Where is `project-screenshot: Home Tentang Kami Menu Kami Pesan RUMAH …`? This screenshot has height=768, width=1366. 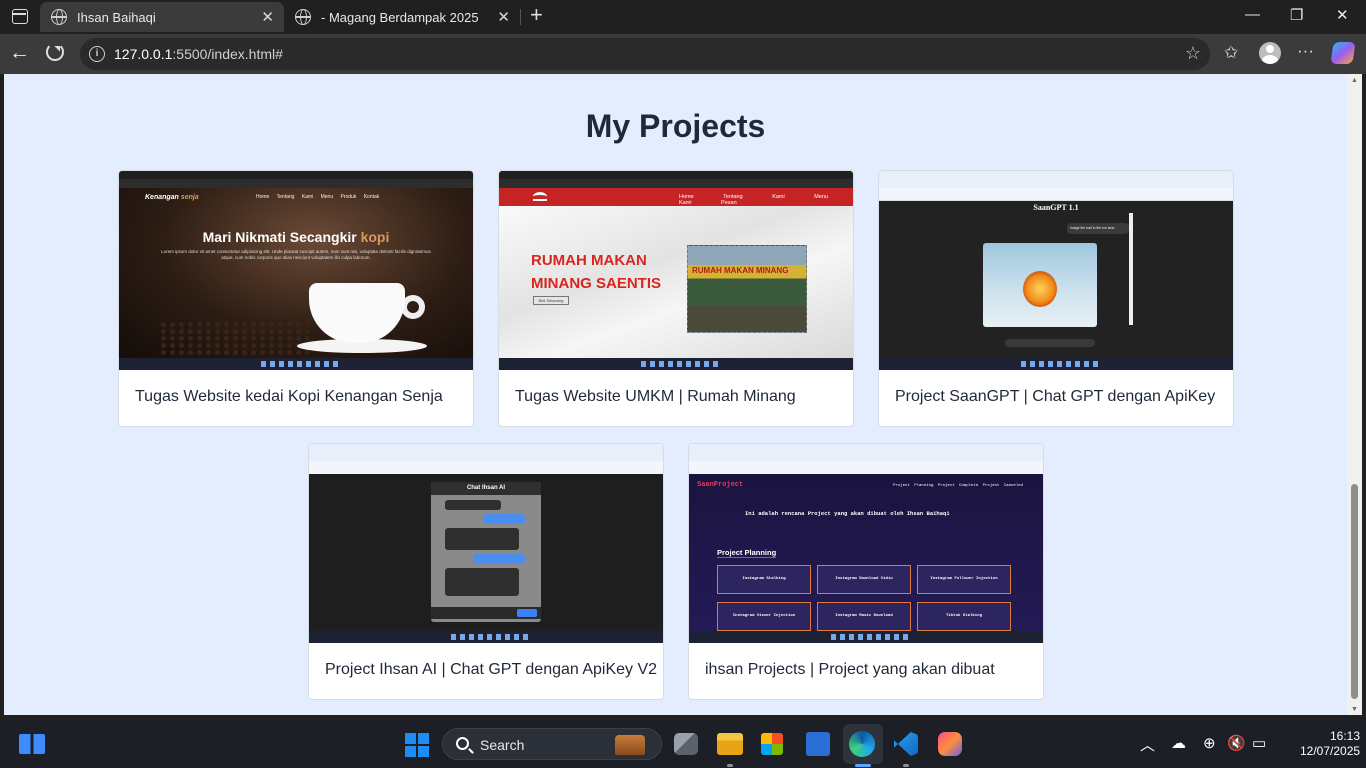
project-screenshot: Home Tentang Kami Menu Kami Pesan RUMAH … is located at coordinates (676, 270).